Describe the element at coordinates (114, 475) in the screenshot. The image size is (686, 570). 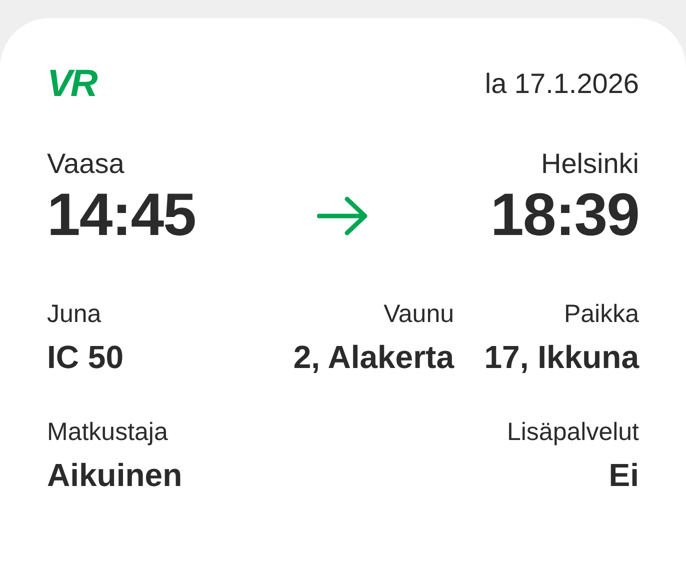
I see `detail-value: Aikuinen` at that location.